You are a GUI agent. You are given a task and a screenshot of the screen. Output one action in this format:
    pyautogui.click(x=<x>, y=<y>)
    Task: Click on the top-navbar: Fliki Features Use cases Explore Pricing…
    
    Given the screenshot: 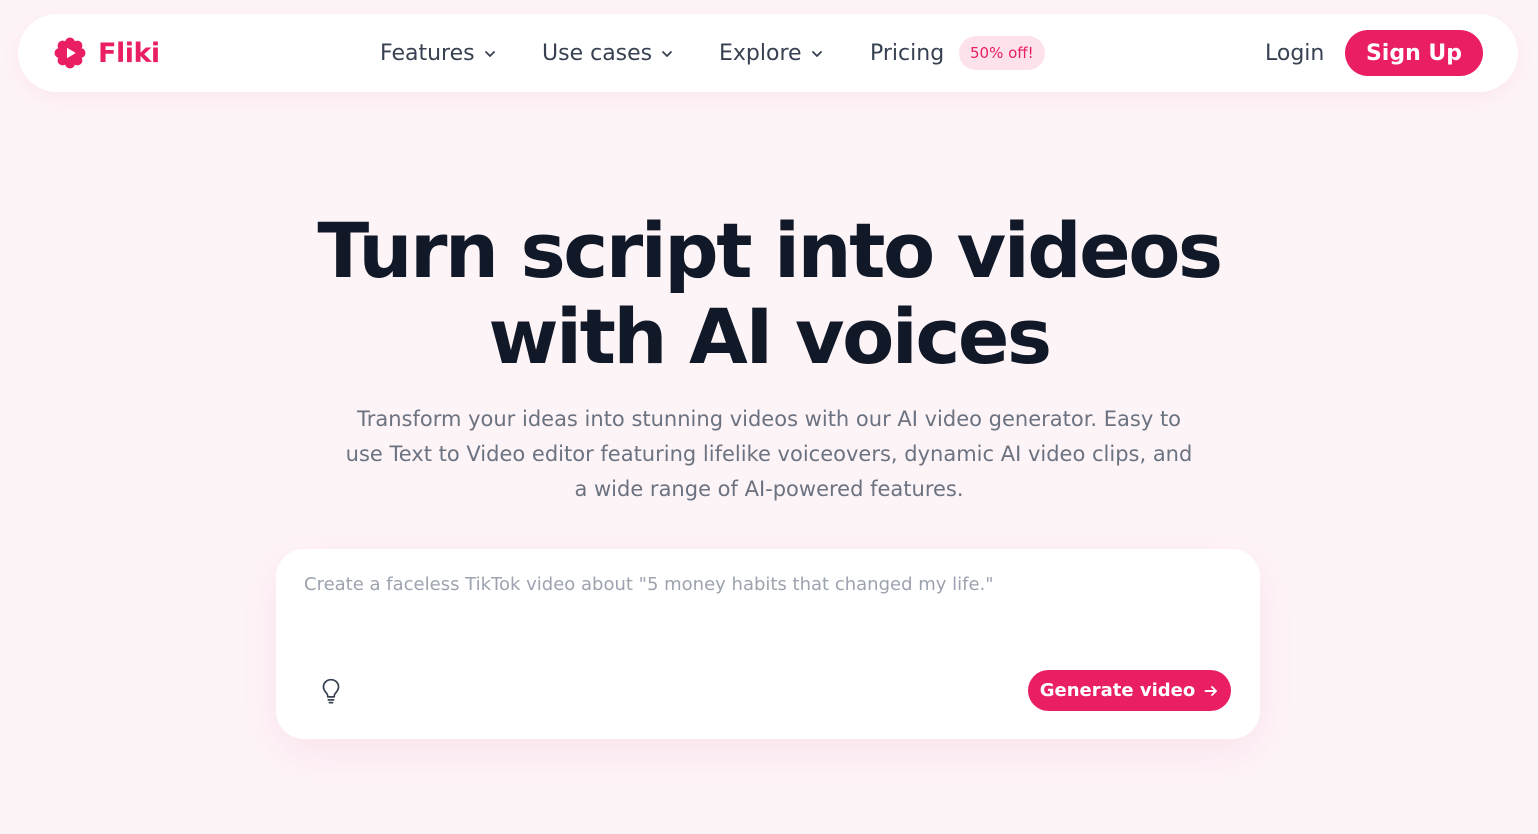 What is the action you would take?
    pyautogui.click(x=768, y=53)
    